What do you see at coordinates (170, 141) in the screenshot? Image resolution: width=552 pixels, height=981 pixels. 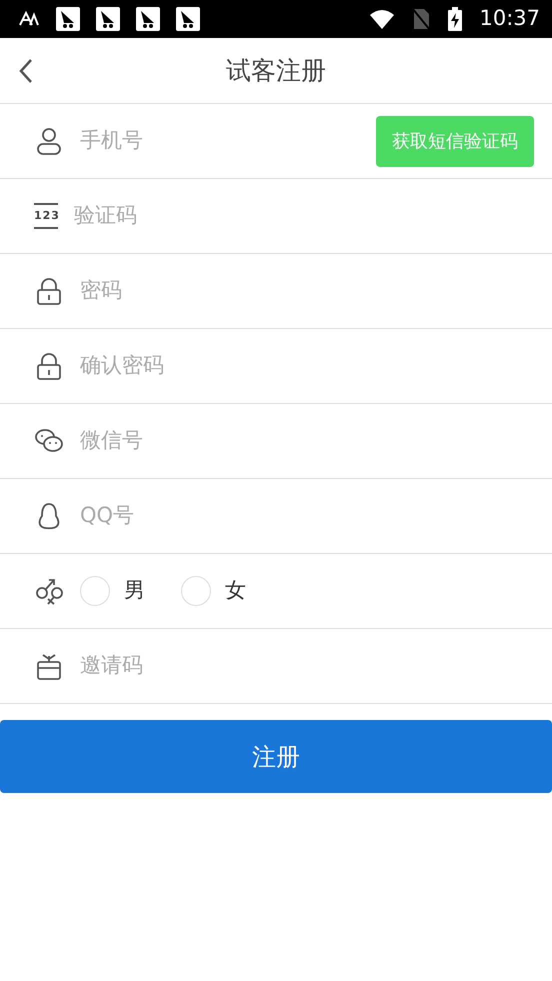 I see `phone-field: 手机号` at bounding box center [170, 141].